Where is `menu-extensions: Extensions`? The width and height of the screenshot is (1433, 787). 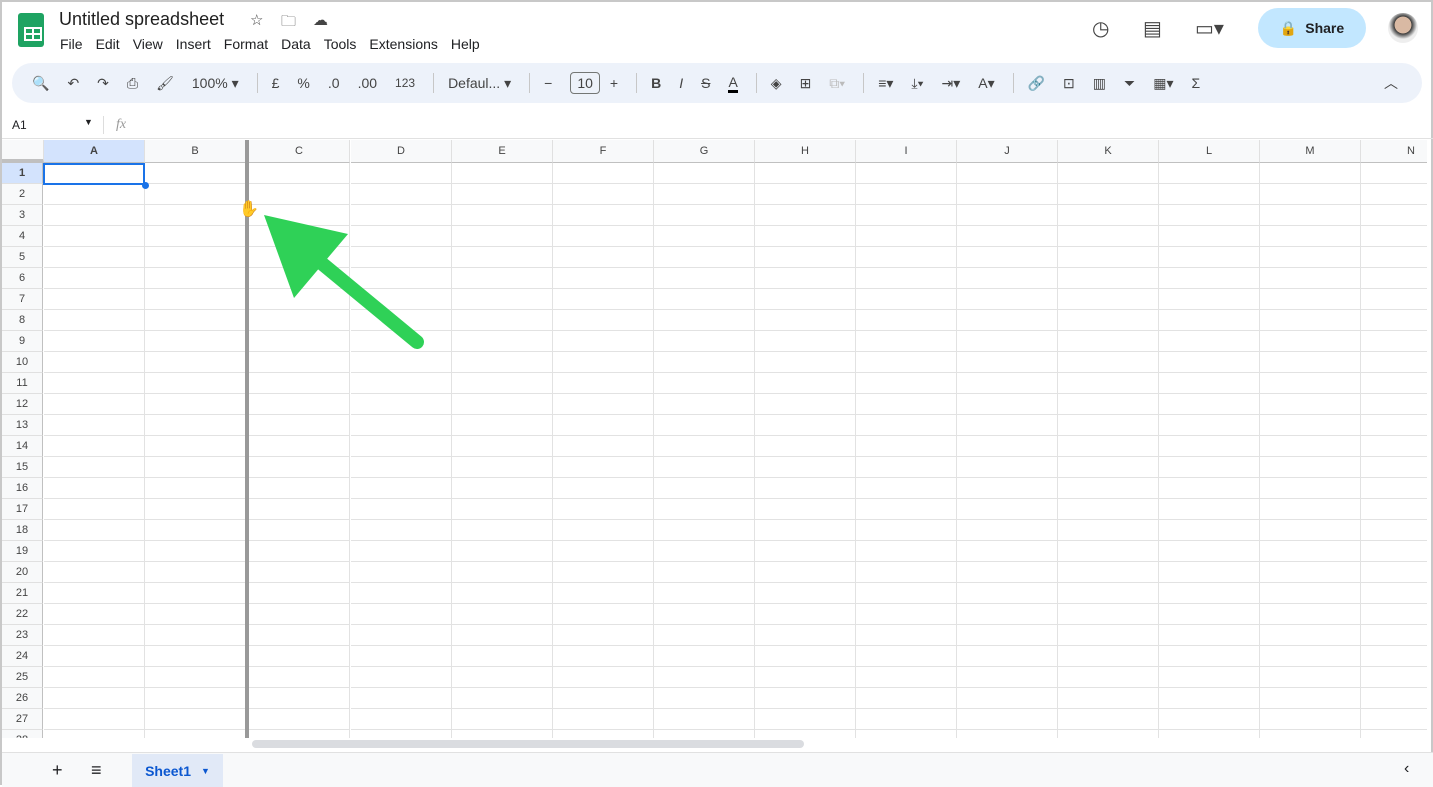
menu-extensions: Extensions is located at coordinates (403, 44).